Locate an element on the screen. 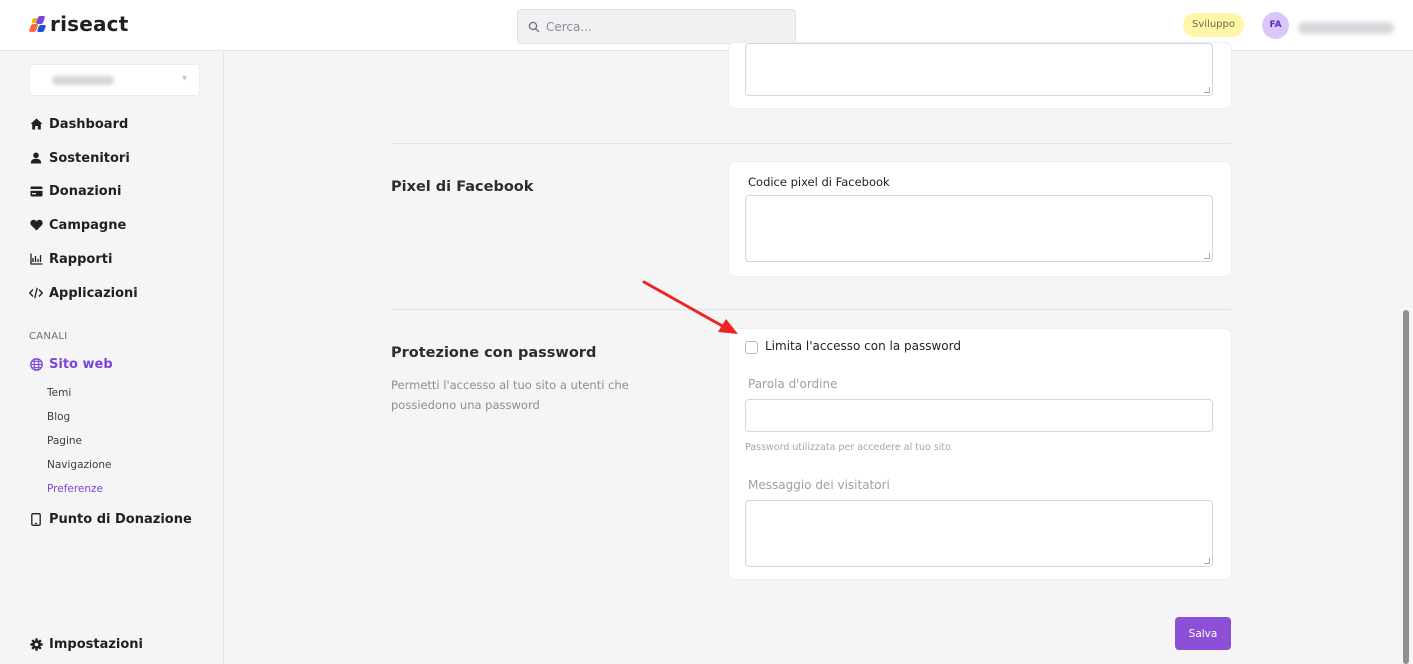 The width and height of the screenshot is (1413, 664). sidebar-item-donazioni: Donazioni is located at coordinates (75, 191).